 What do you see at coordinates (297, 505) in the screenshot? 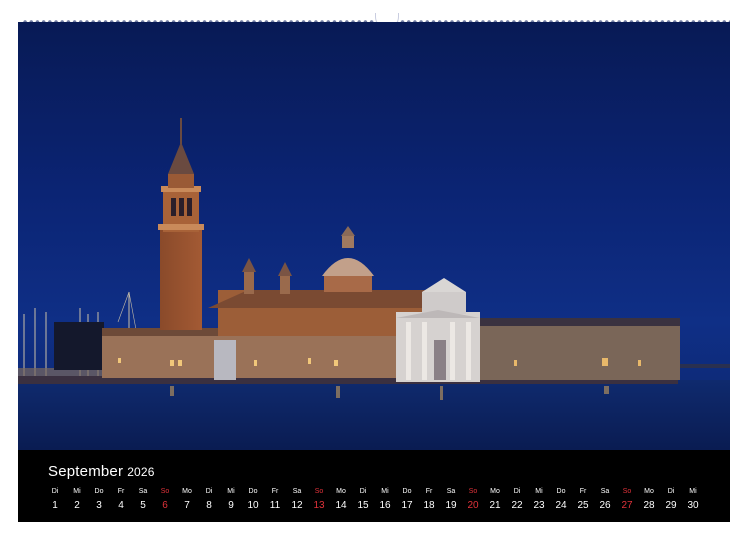
I see `day-number: 12` at bounding box center [297, 505].